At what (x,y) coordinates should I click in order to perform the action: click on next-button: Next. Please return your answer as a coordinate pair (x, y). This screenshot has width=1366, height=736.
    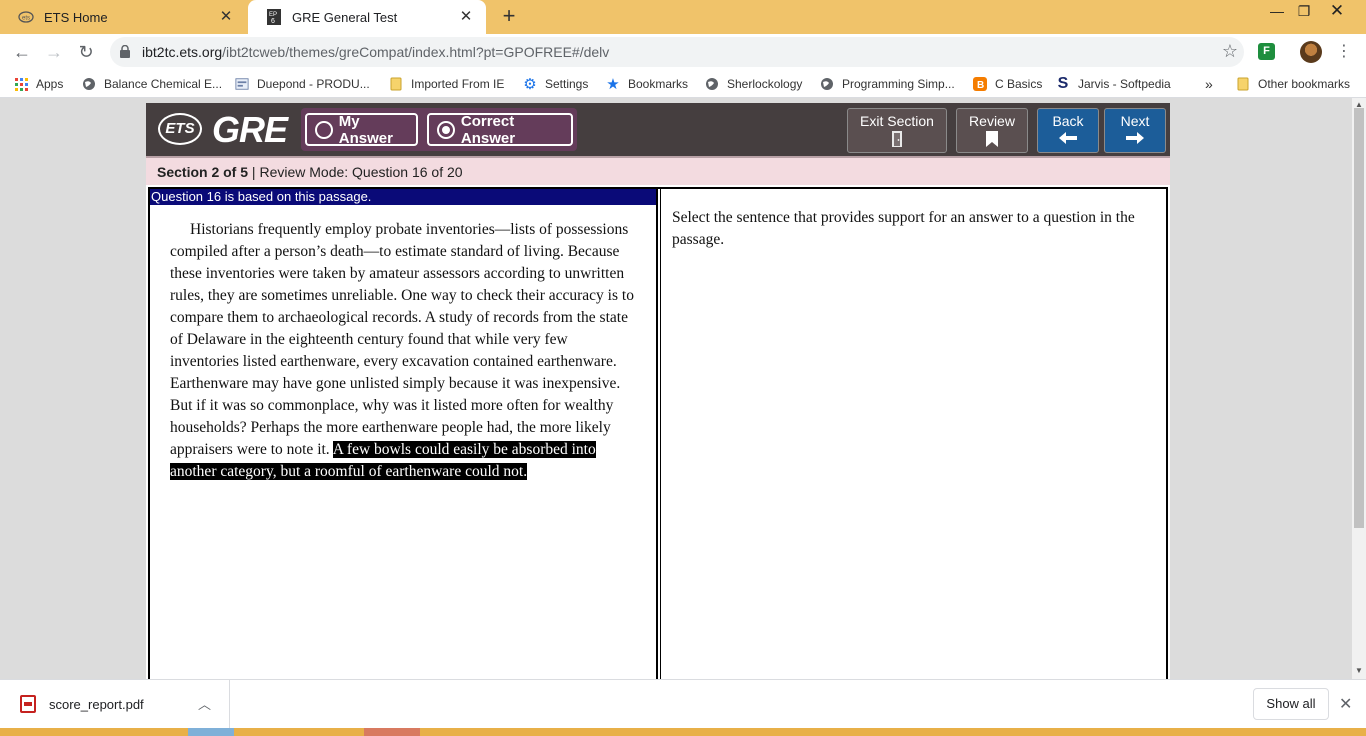
    Looking at the image, I should click on (1135, 130).